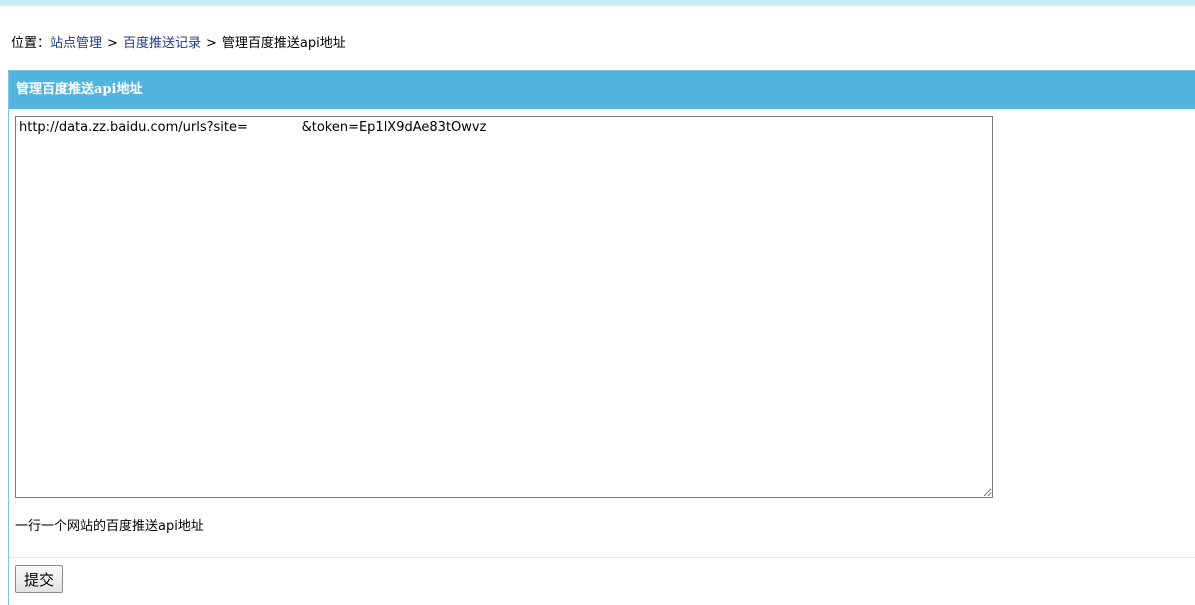 The height and width of the screenshot is (605, 1195). What do you see at coordinates (162, 43) in the screenshot?
I see `breadcrumb-link-baidu-push-records: 百度推送记录` at bounding box center [162, 43].